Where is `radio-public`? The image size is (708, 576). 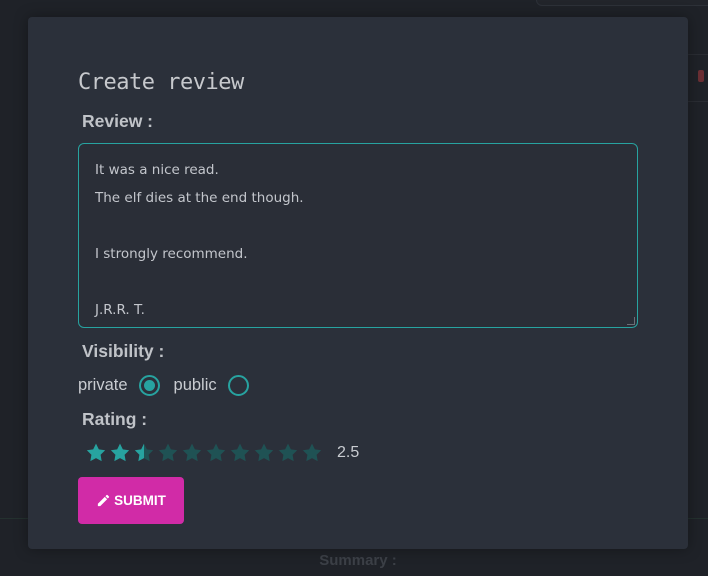 radio-public is located at coordinates (238, 385).